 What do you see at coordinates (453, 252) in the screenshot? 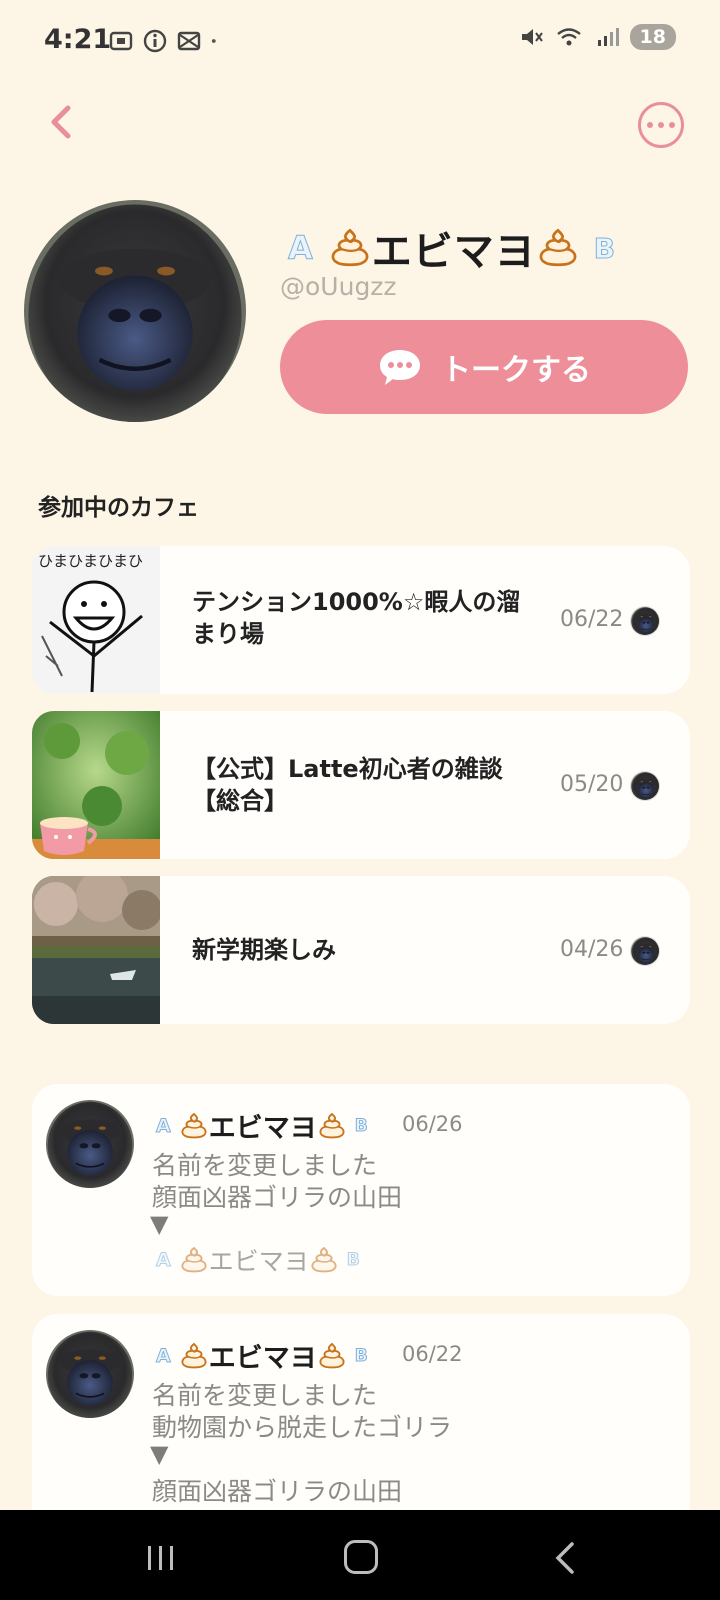
I see `profile-name-text: エビマヨ` at bounding box center [453, 252].